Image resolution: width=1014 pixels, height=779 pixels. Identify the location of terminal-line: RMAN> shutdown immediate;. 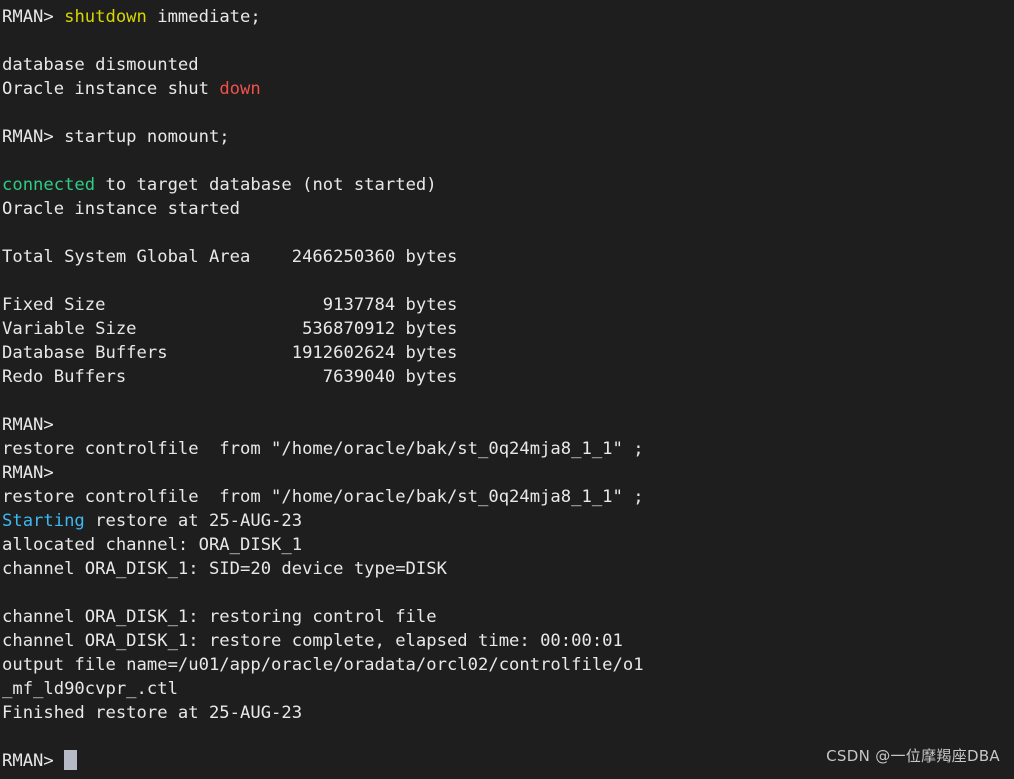
(323, 17).